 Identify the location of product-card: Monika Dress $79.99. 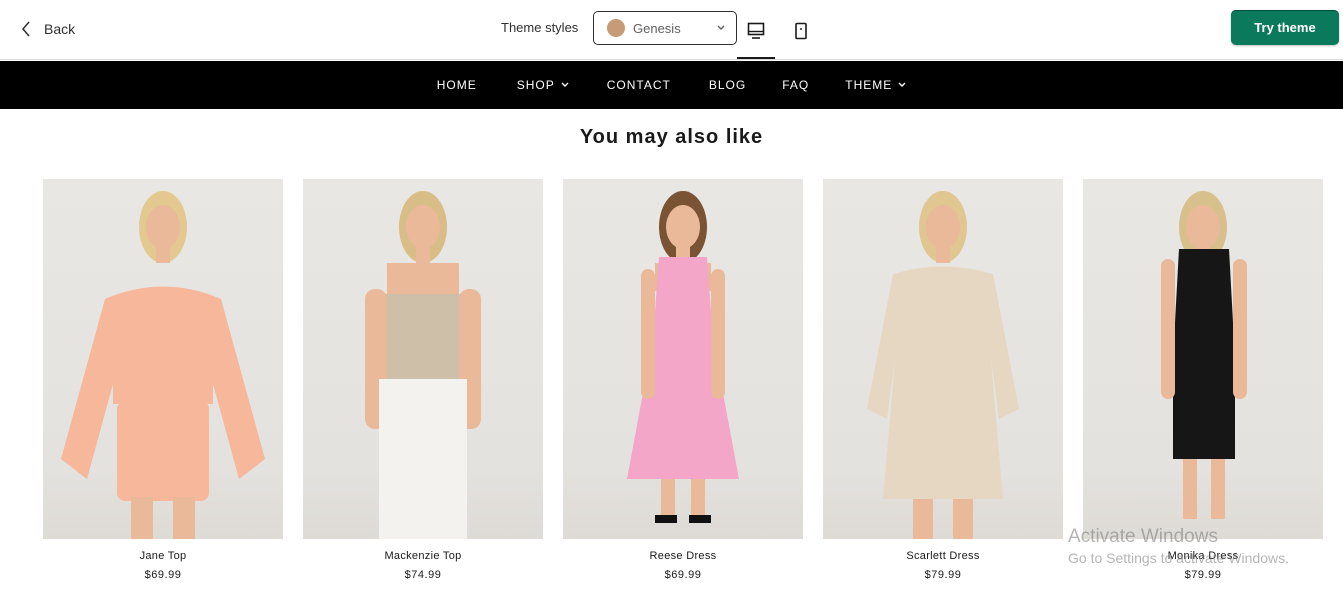
(1203, 380).